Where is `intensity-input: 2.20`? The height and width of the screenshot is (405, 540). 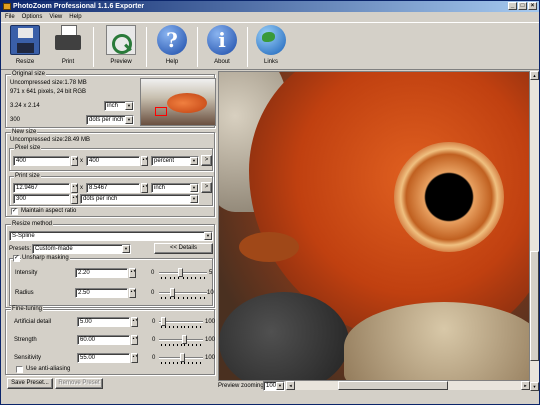
intensity-input: 2.20 is located at coordinates (101, 273).